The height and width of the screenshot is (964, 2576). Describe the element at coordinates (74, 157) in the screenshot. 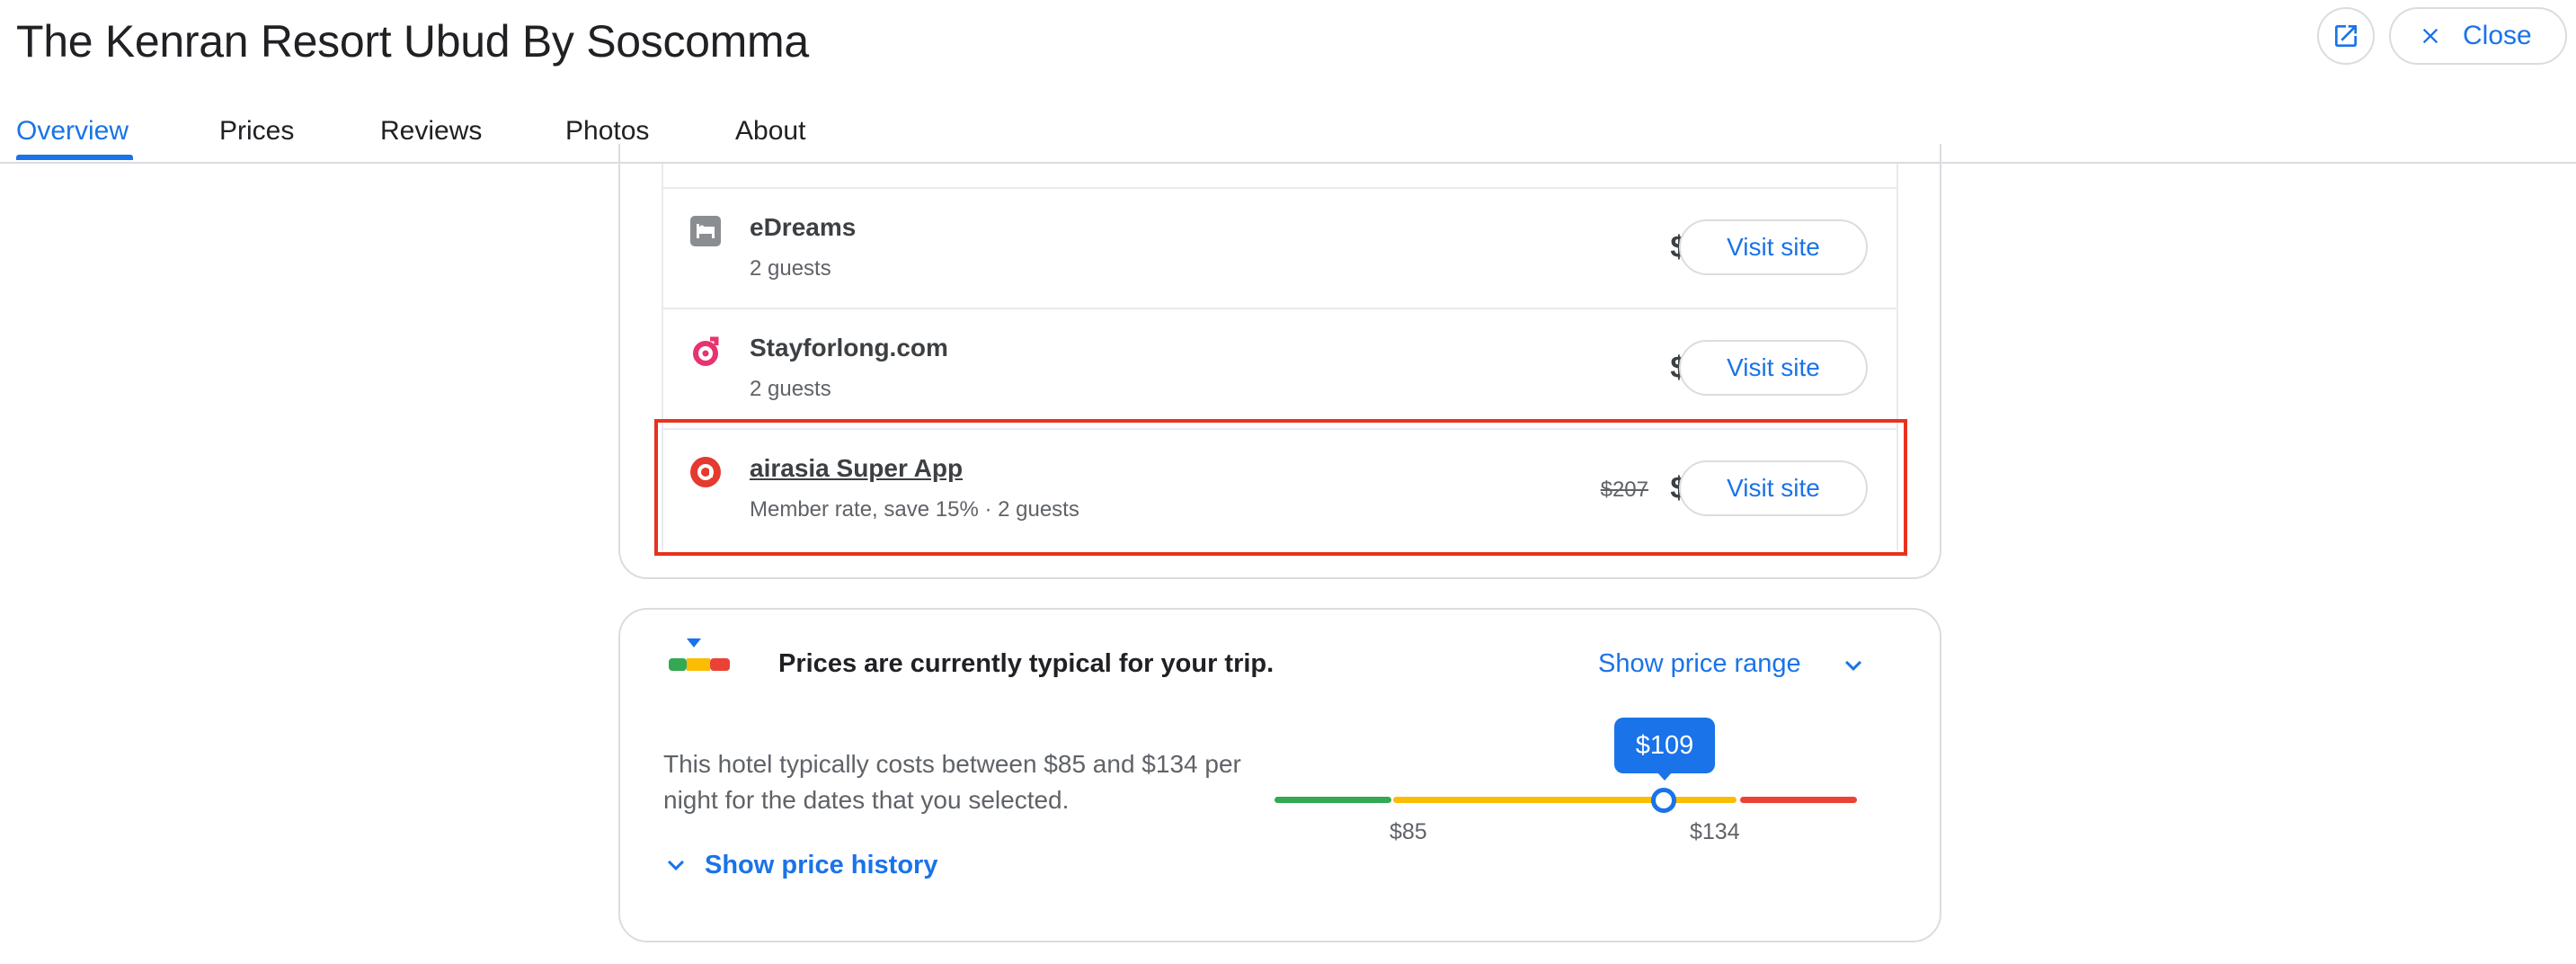

I see `active-tab-indicator` at that location.